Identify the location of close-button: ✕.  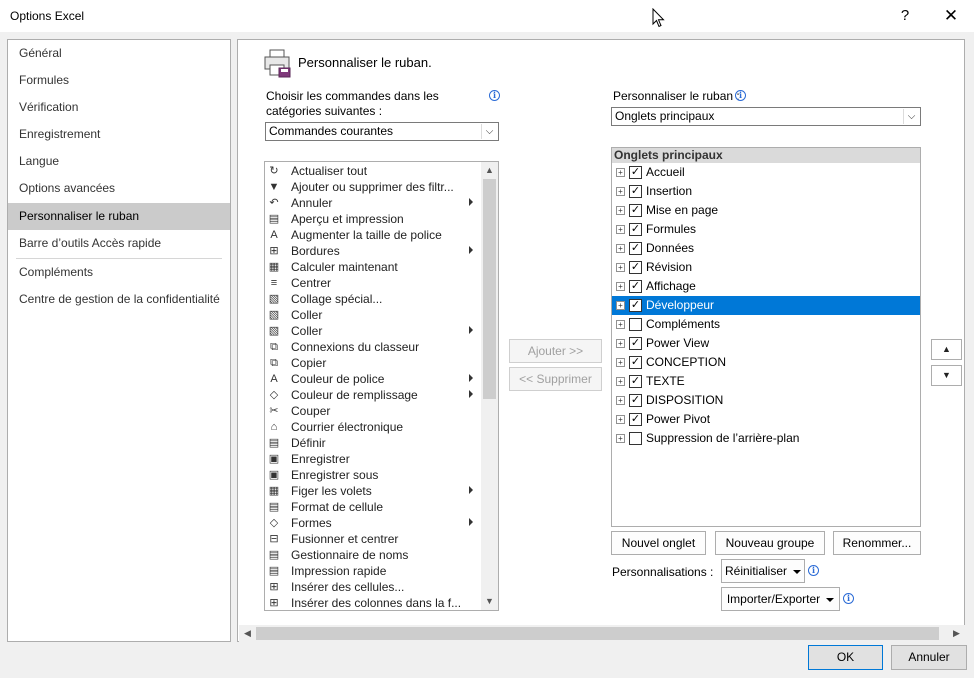
(951, 16).